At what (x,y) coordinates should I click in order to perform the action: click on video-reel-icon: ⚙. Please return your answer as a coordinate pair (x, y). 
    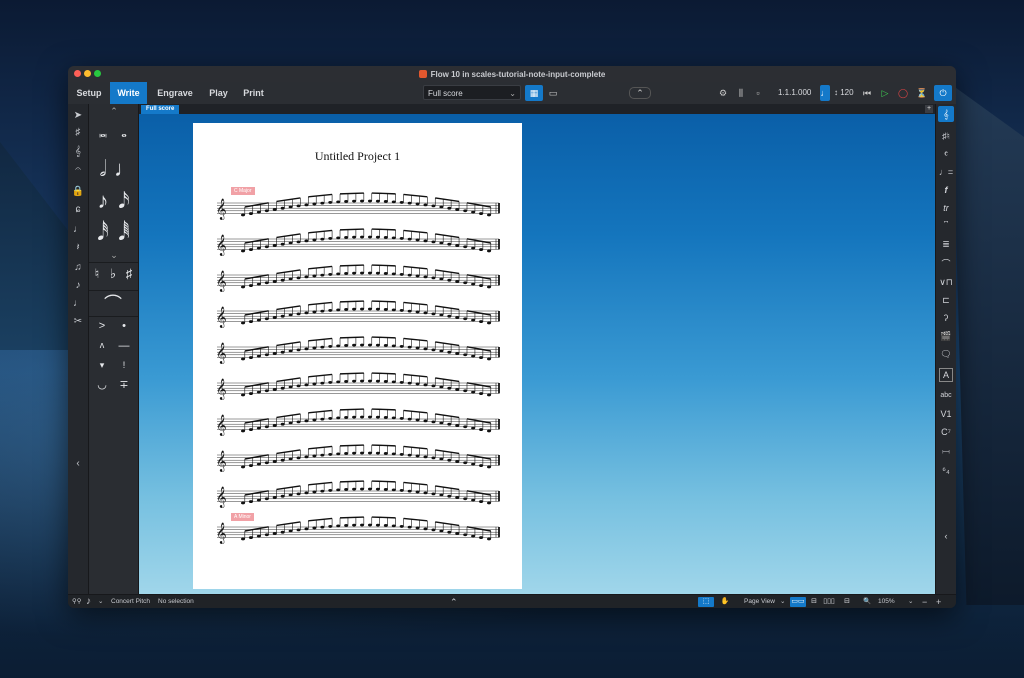
    Looking at the image, I should click on (723, 93).